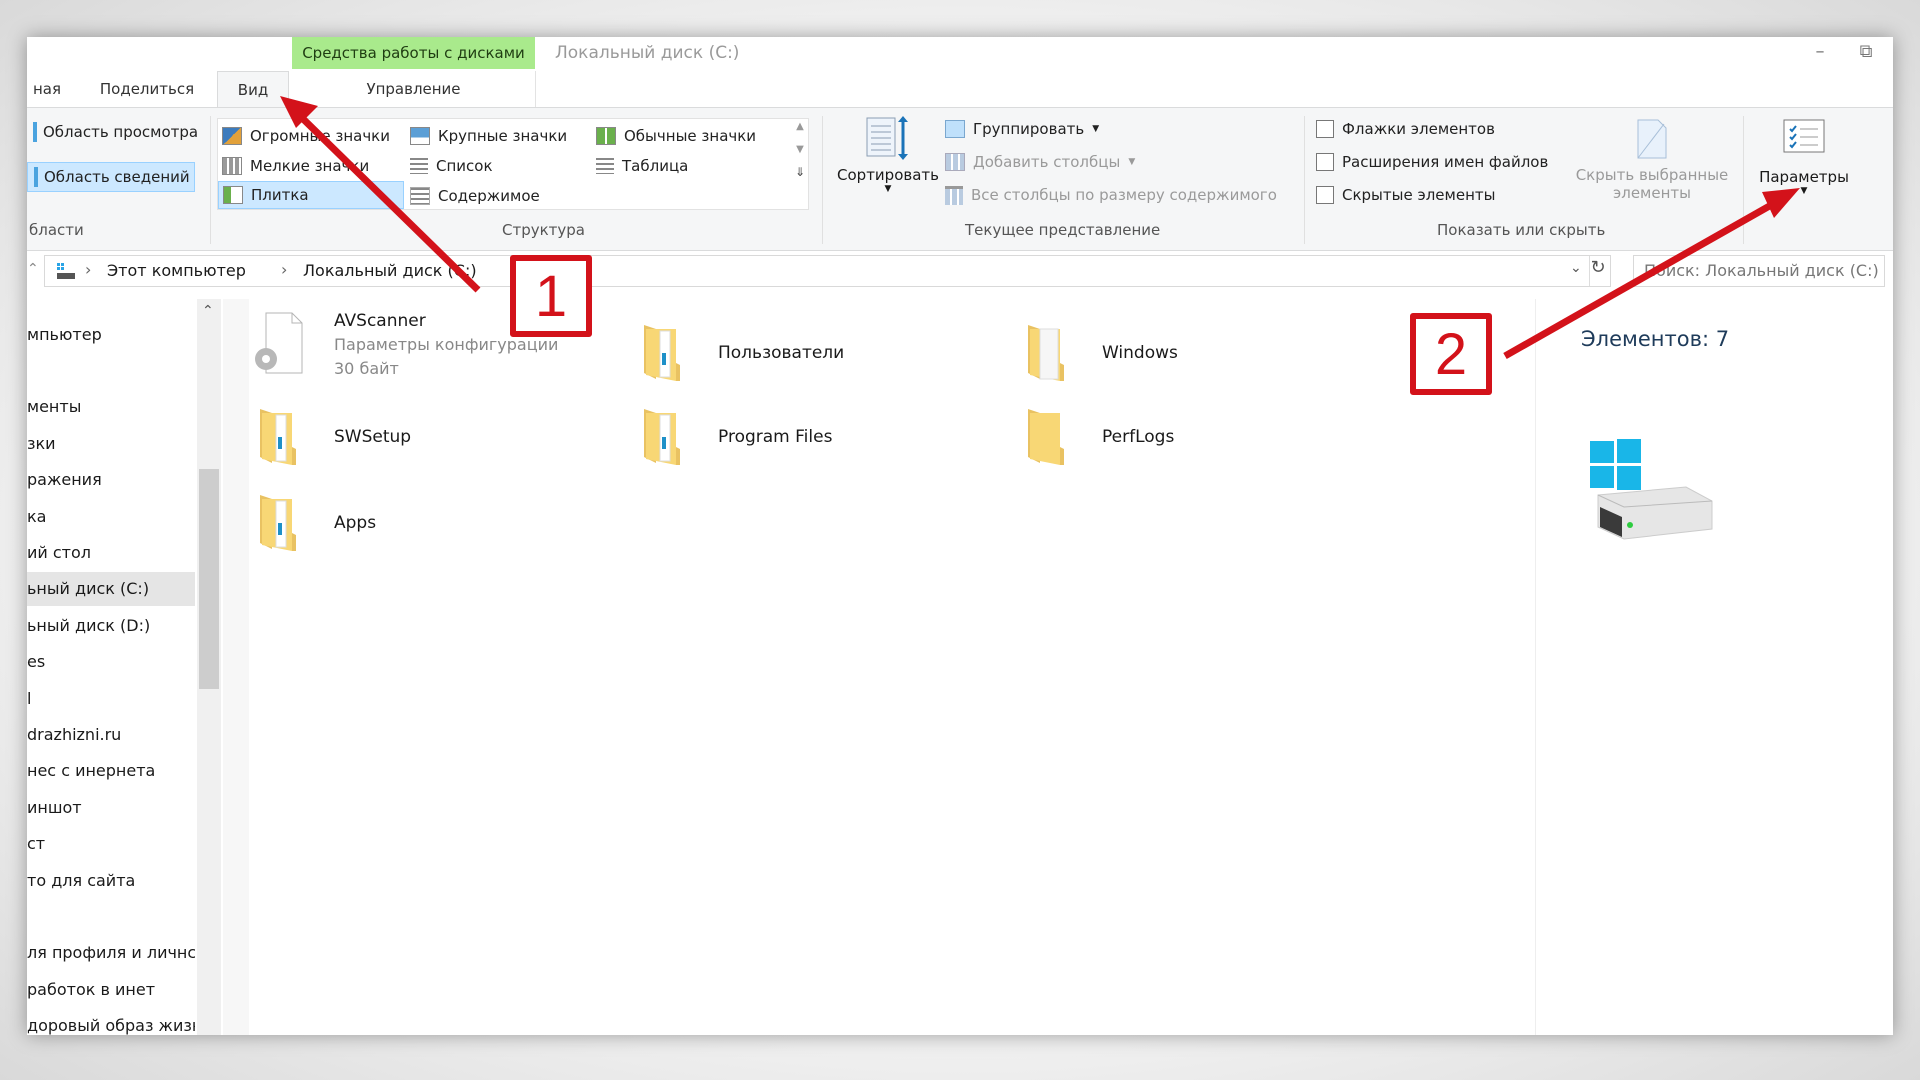 The image size is (1920, 1080). I want to click on annotation-step-1: 1, so click(551, 296).